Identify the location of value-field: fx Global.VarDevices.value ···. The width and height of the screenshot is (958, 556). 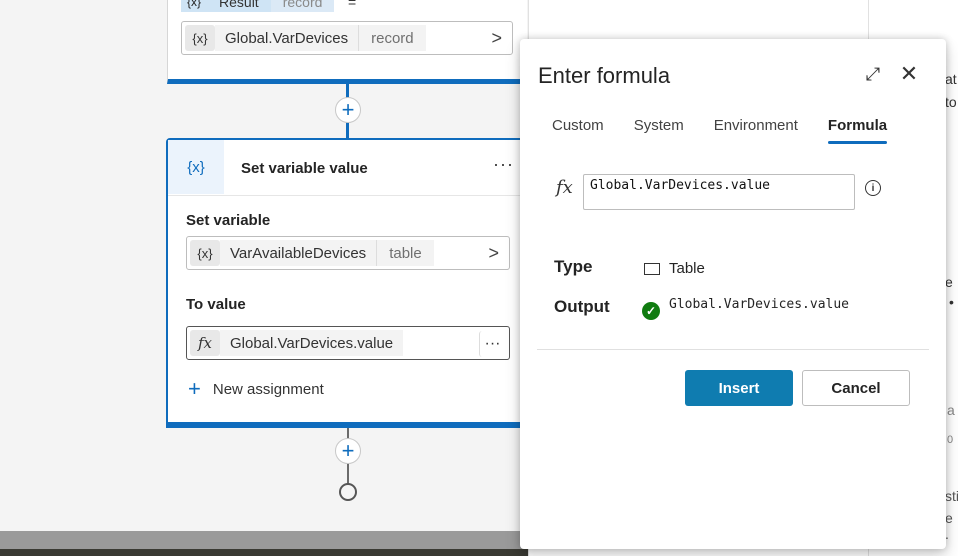
(348, 343).